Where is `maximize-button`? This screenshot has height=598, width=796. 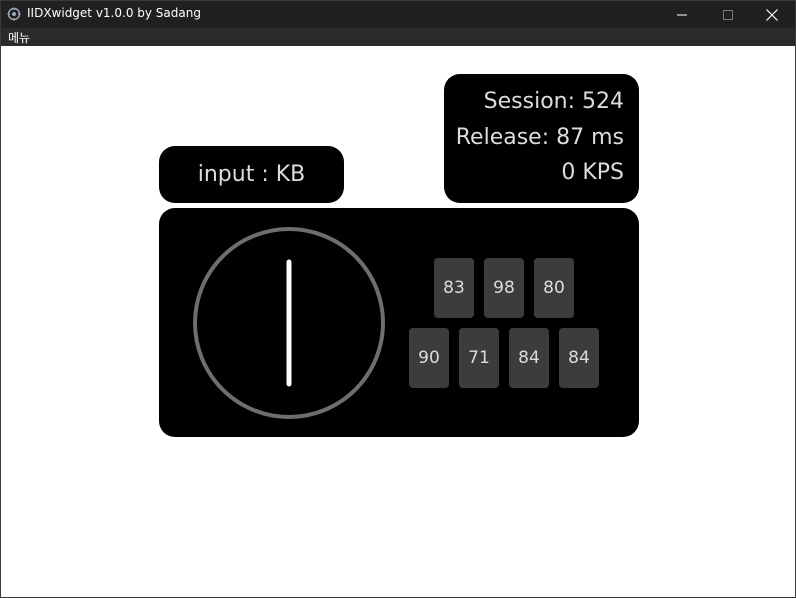 maximize-button is located at coordinates (728, 14).